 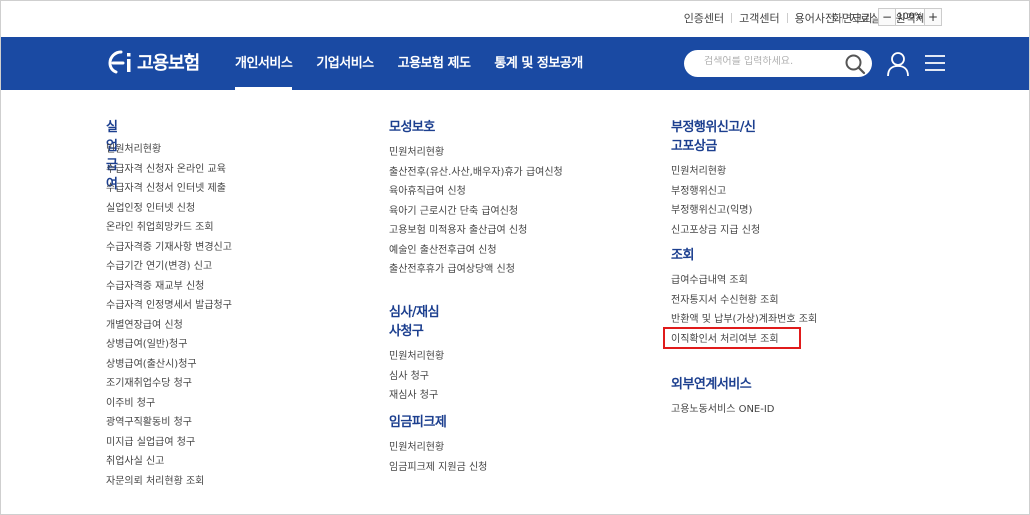 What do you see at coordinates (169, 189) in the screenshot?
I see `list-item: 수급자격 신청서 인터넷 제출` at bounding box center [169, 189].